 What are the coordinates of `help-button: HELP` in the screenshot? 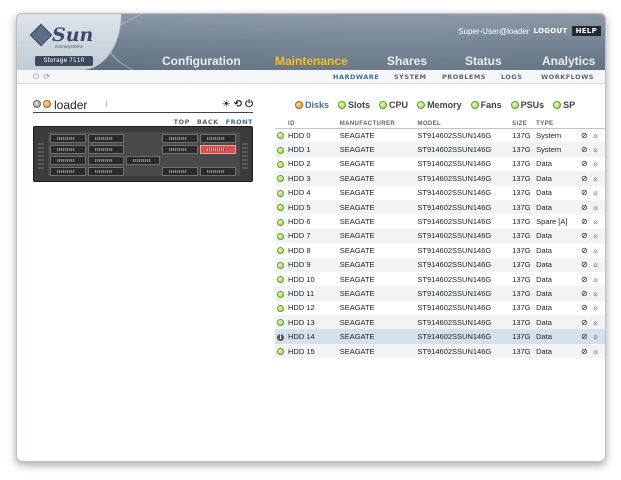 It's located at (586, 31).